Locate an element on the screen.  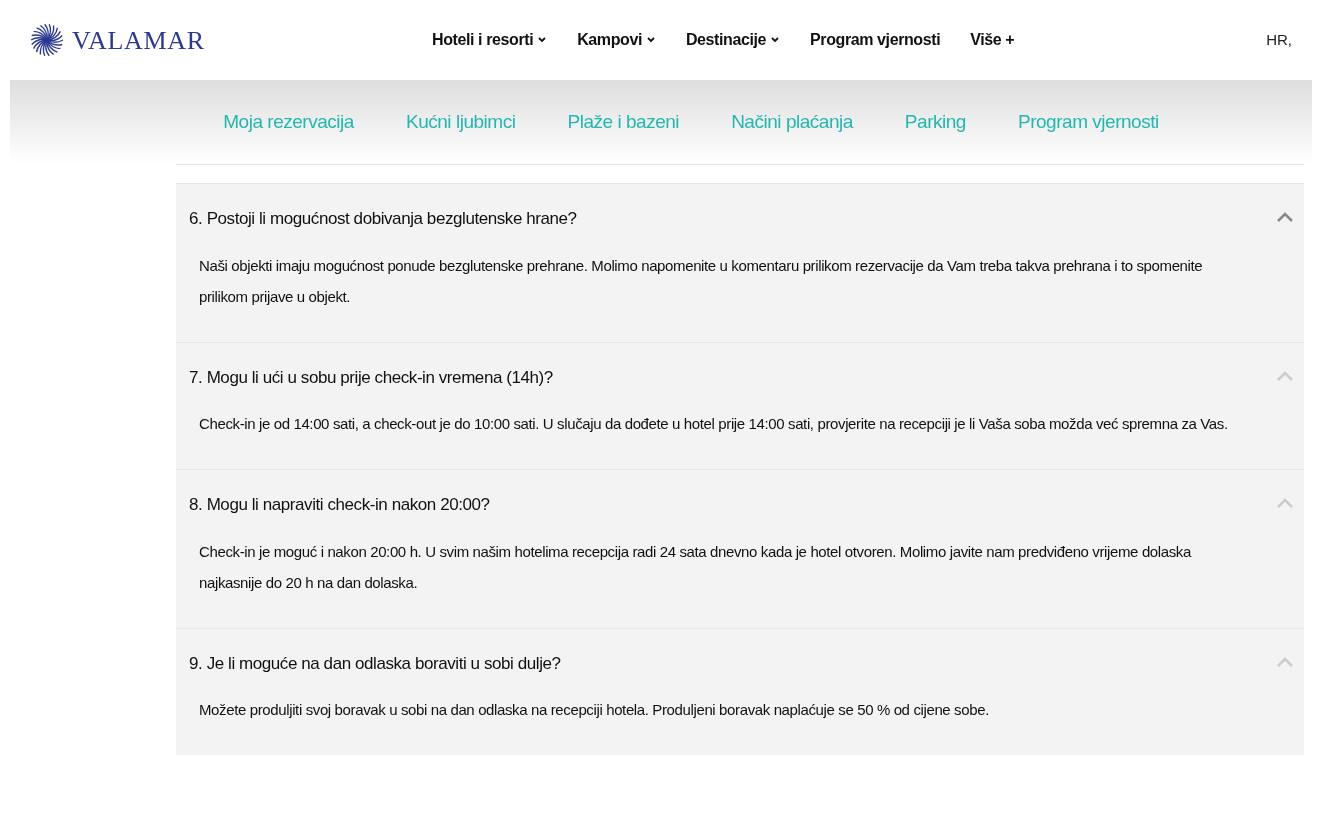
faq-answer: Naši objekti imaju mogućnost ponude bezglutenske prehrane. Molimo napomenite u komentaru prilikom rezervacije da Vam treba takva prehrana i to spomenite prilikom prijave u objekt. is located at coordinates (701, 281).